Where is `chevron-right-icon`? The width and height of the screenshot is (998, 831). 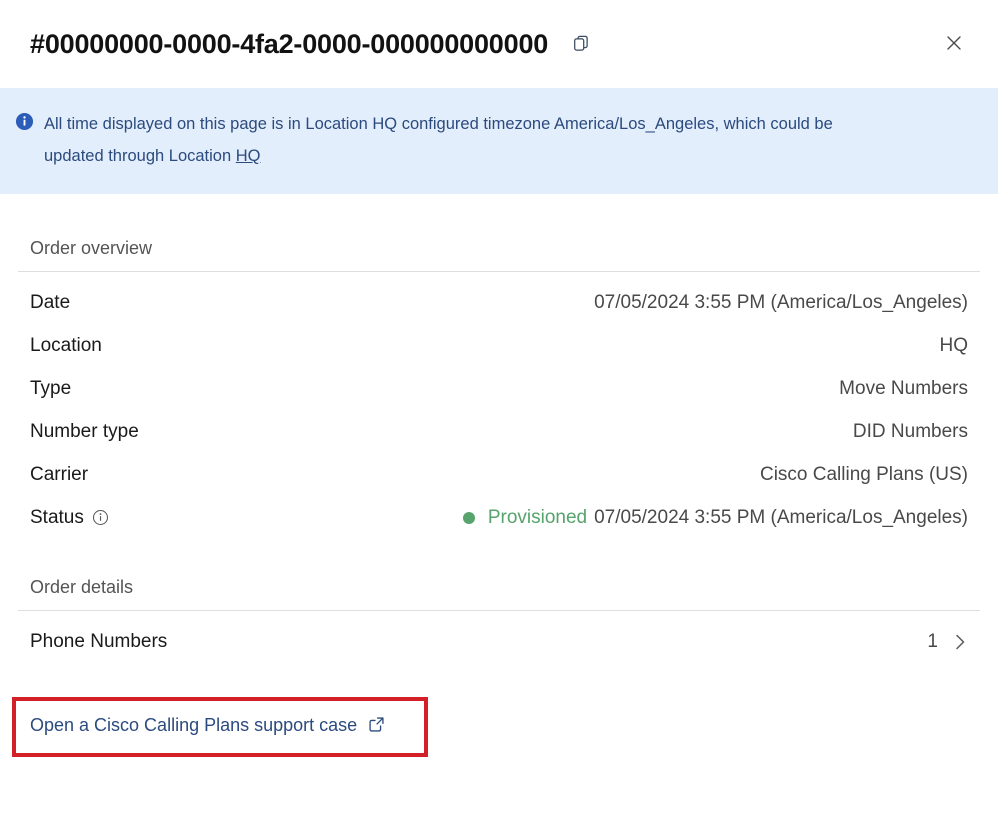 chevron-right-icon is located at coordinates (960, 642).